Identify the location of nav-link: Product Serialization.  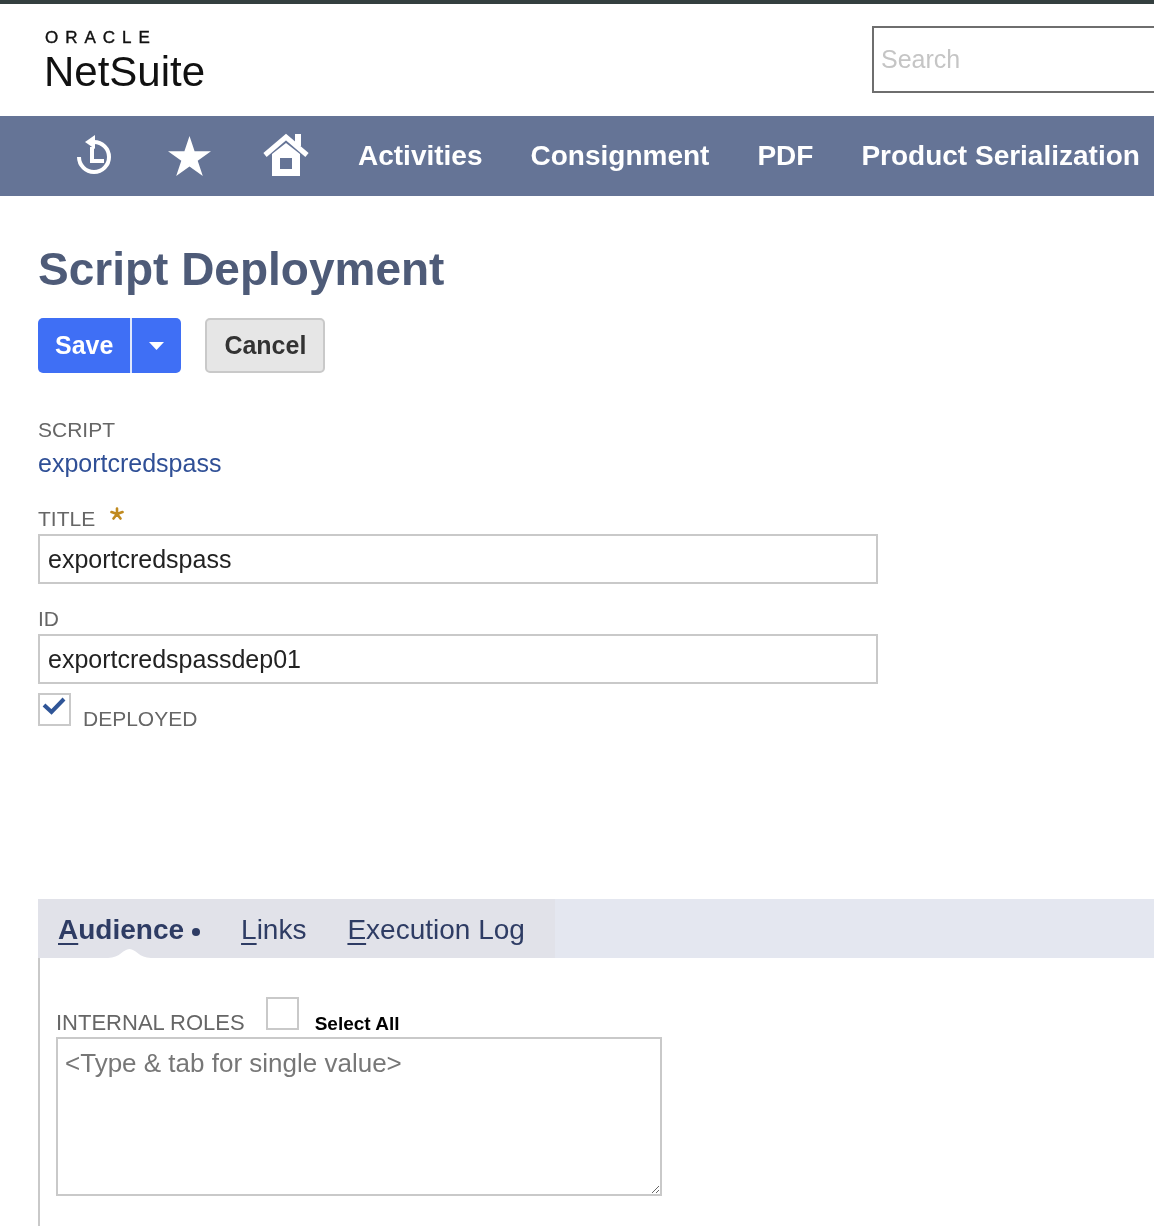
(1000, 156).